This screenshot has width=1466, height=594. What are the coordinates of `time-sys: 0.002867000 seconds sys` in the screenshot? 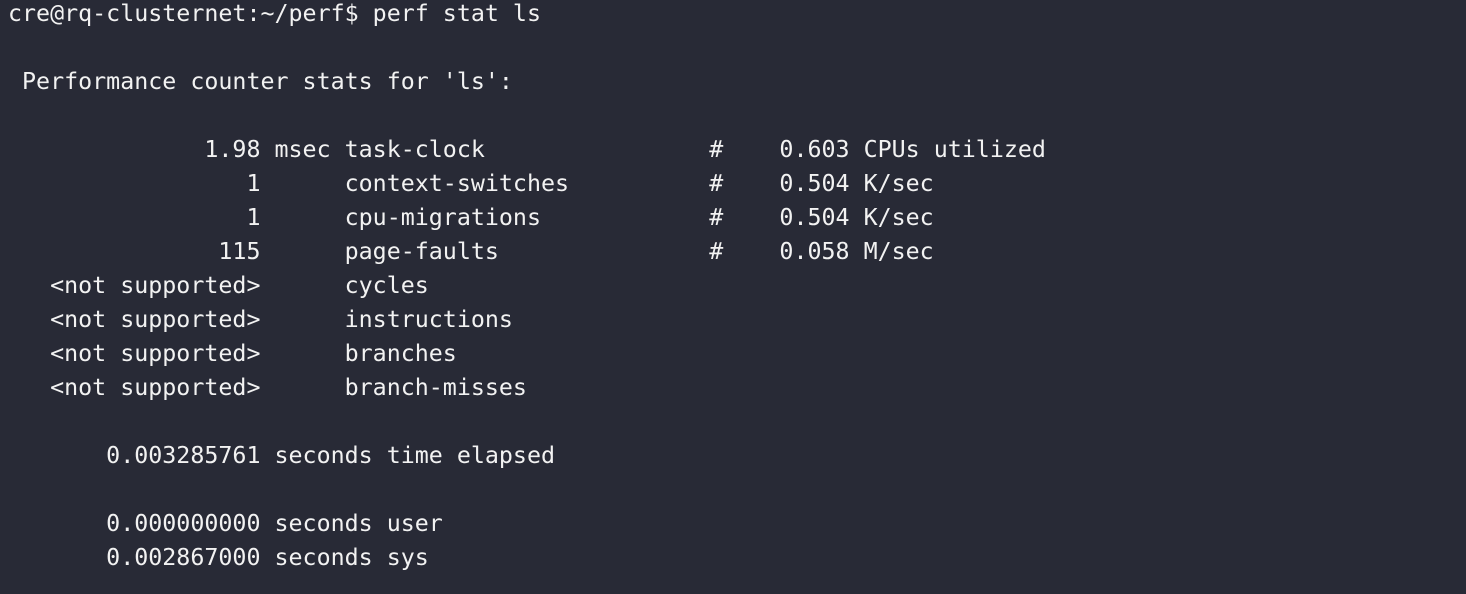 It's located at (218, 557).